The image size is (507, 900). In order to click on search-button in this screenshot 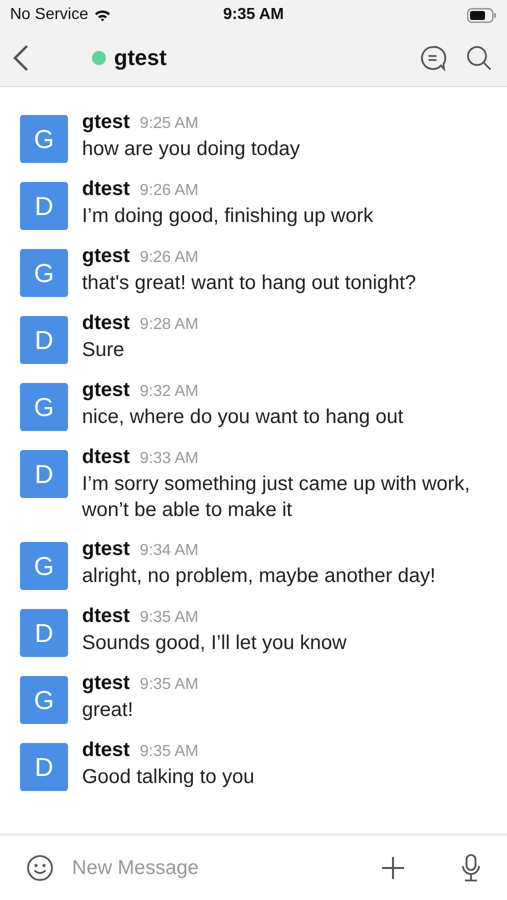, I will do `click(479, 58)`.